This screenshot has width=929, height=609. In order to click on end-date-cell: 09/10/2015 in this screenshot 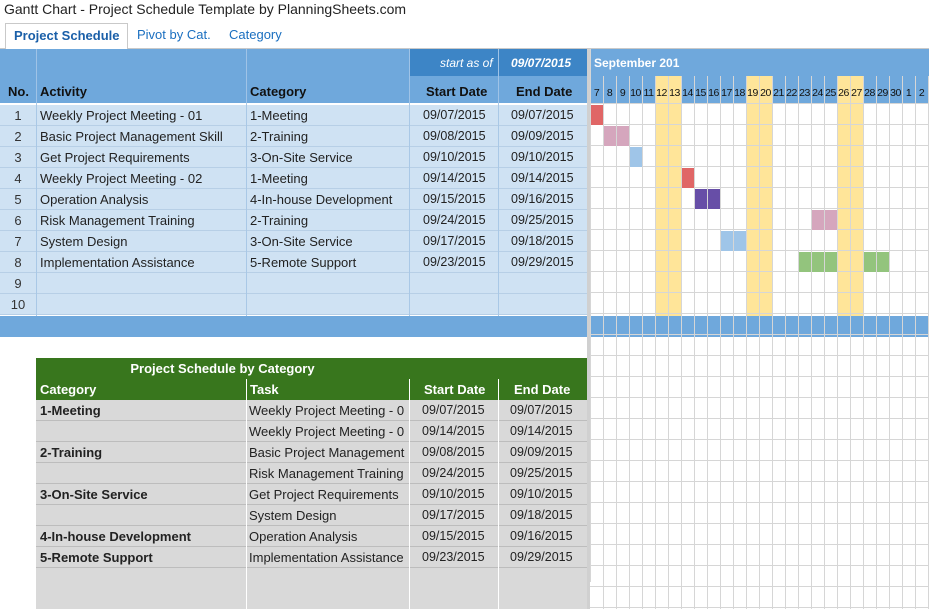, I will do `click(542, 157)`.